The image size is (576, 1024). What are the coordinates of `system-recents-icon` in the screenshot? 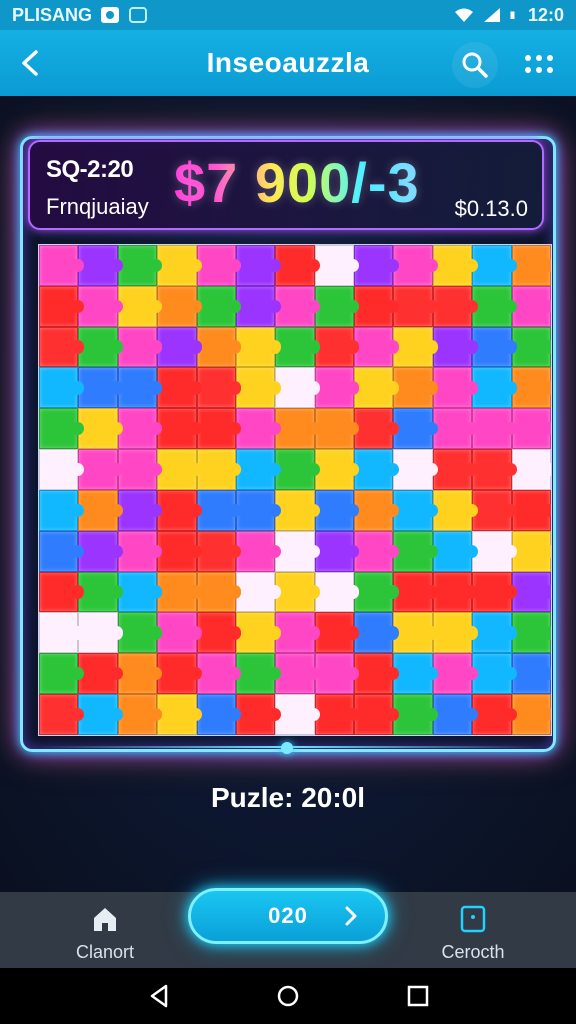 It's located at (418, 996).